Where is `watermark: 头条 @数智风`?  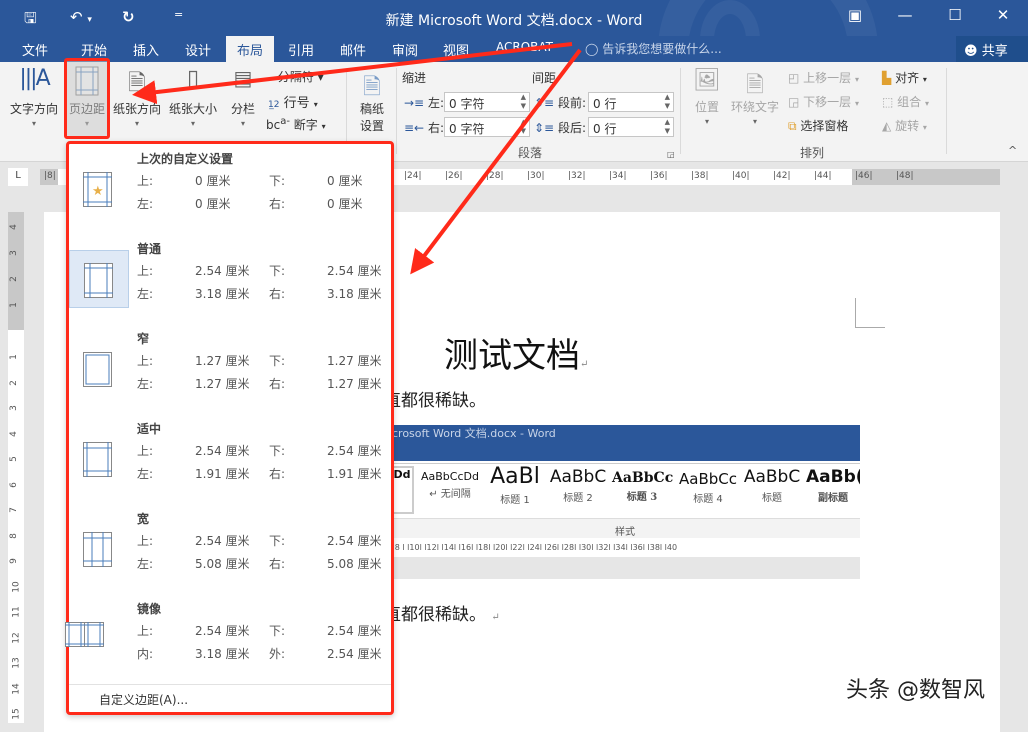
watermark: 头条 @数智风 is located at coordinates (915, 690).